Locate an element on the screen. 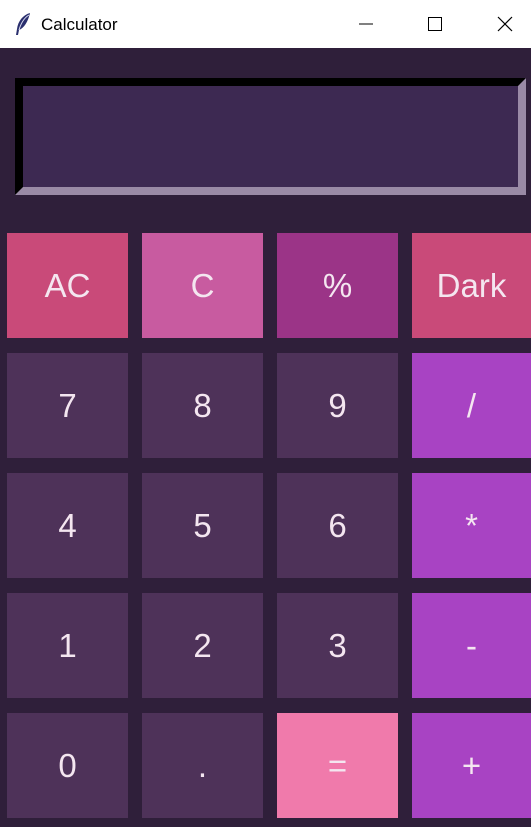  digit-9-button: 9 is located at coordinates (337, 405).